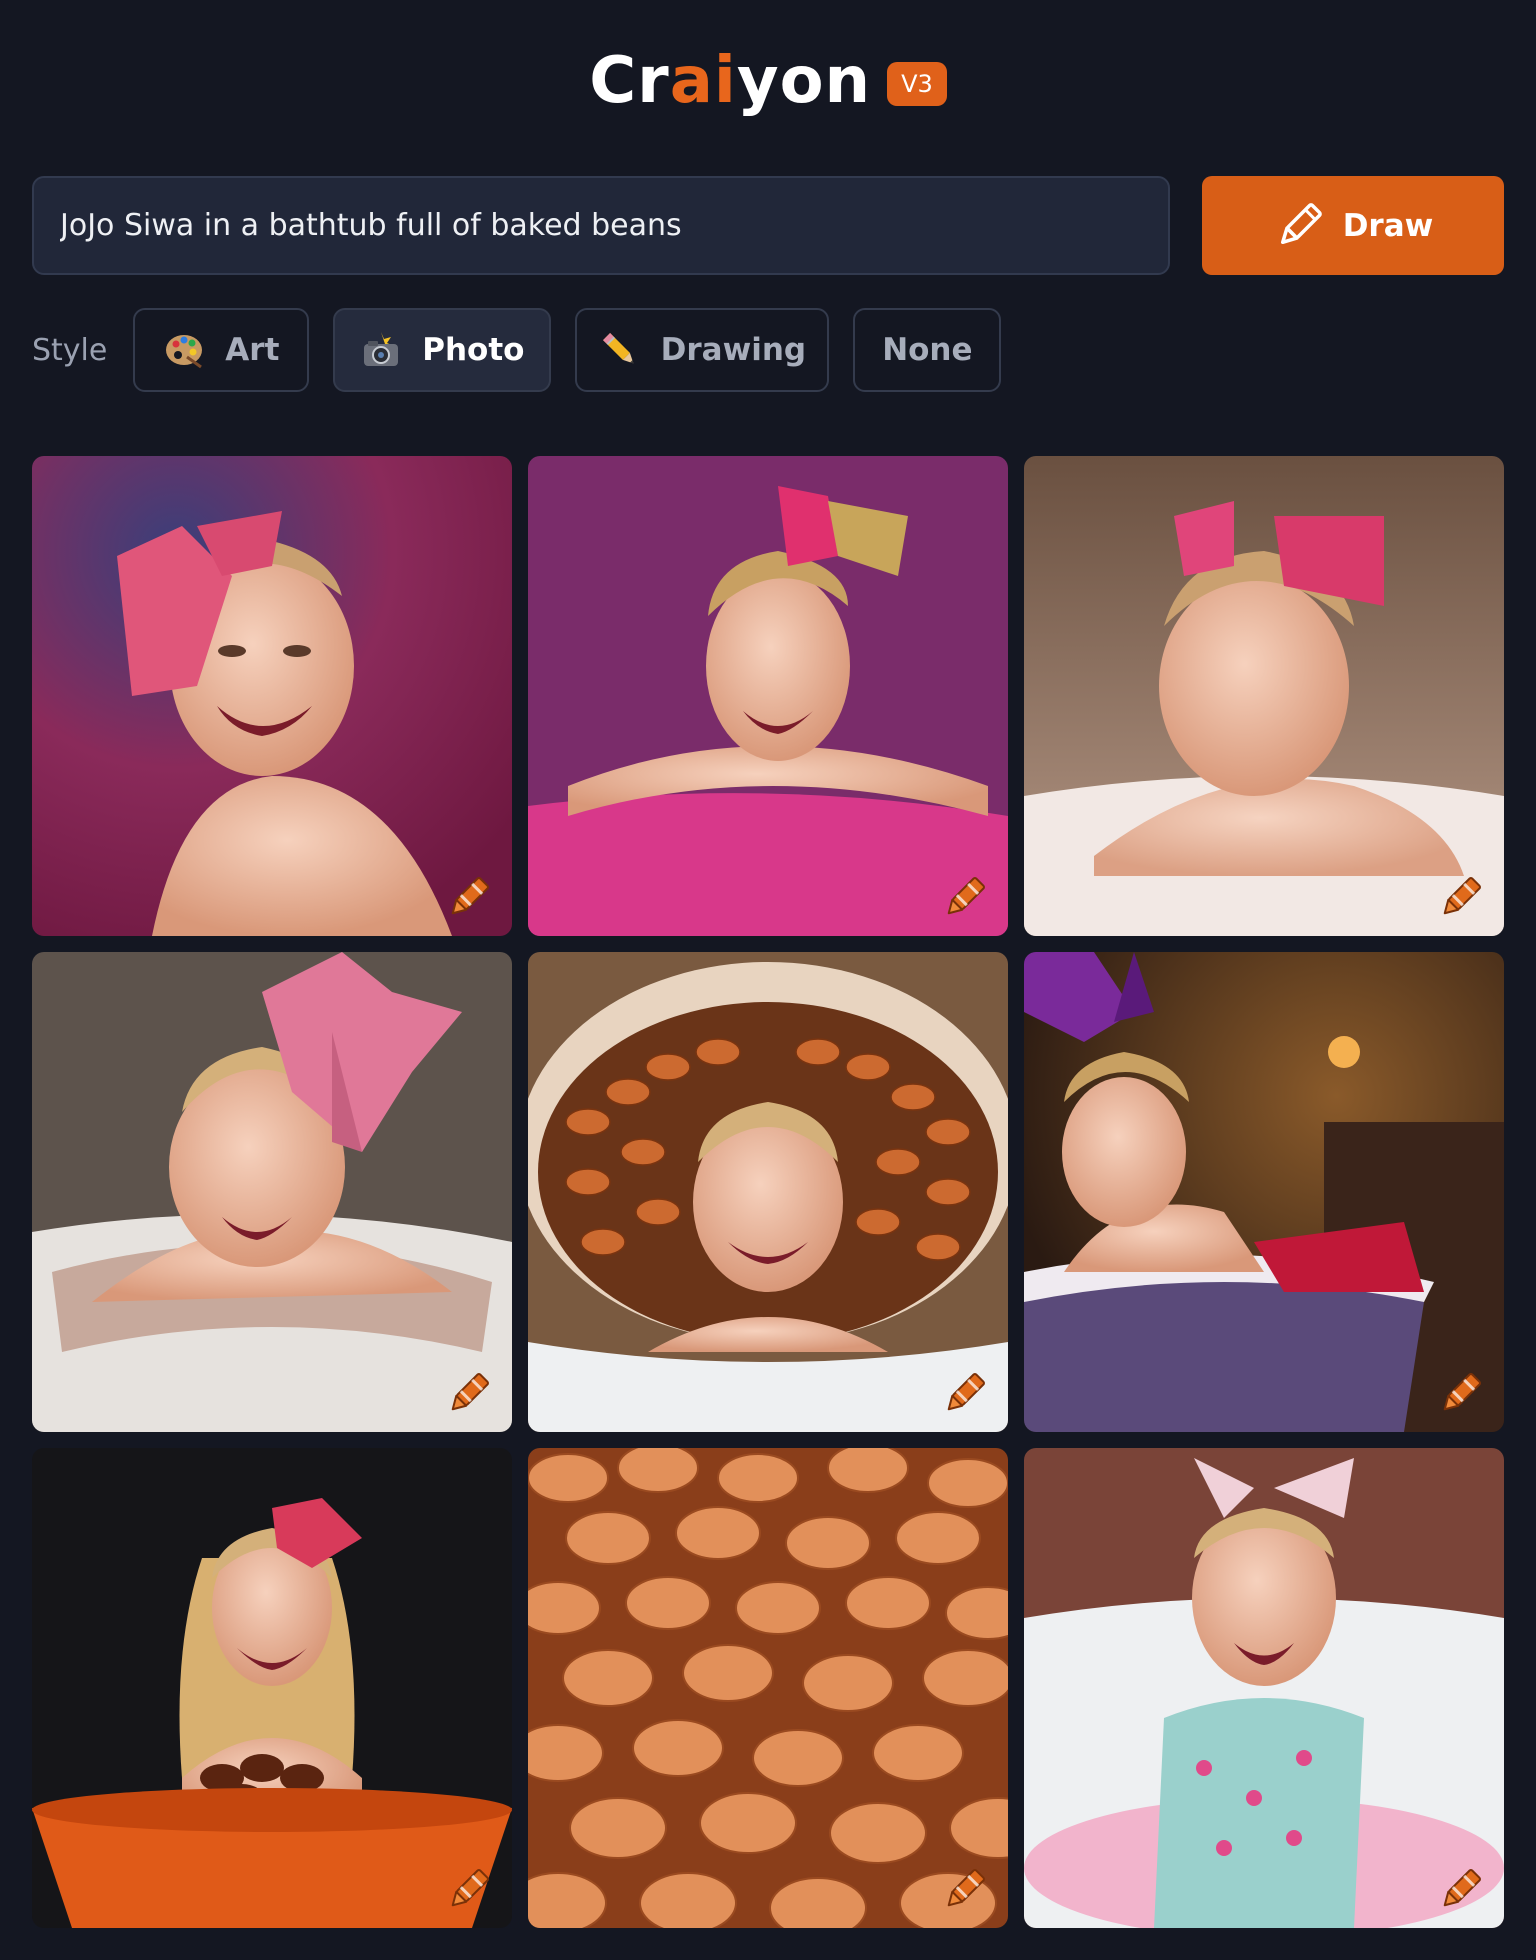 The height and width of the screenshot is (1960, 1536). I want to click on style-option-label: Photo, so click(473, 350).